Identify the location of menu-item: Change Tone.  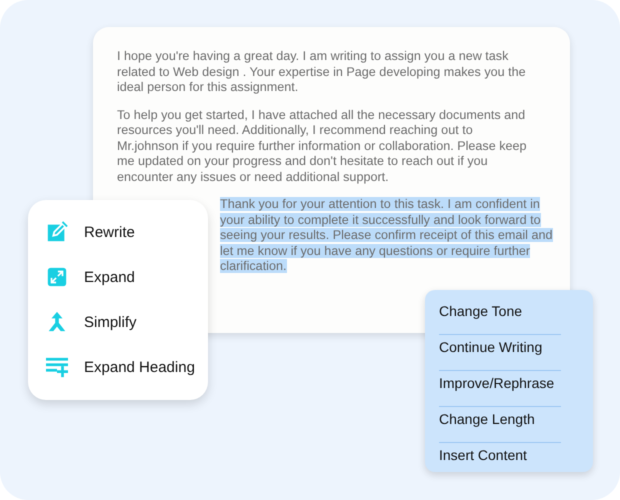
(480, 311).